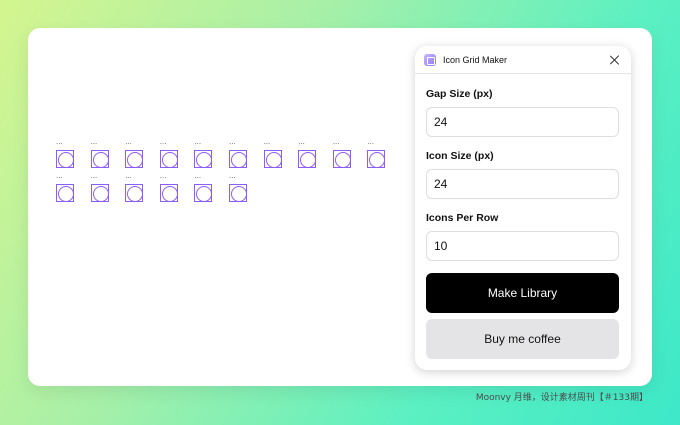  Describe the element at coordinates (523, 60) in the screenshot. I see `panel-header: Icon Grid Maker` at that location.